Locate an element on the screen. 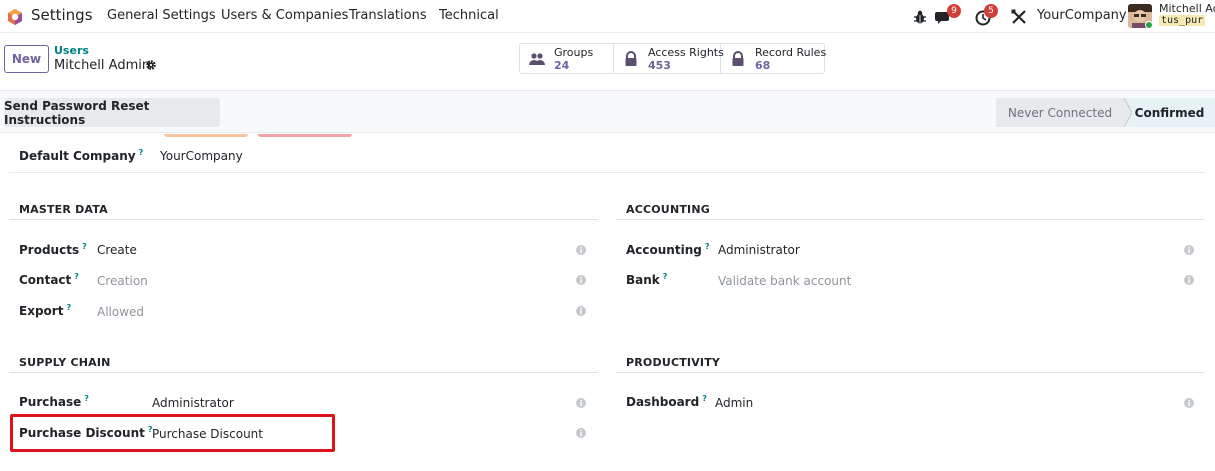 The height and width of the screenshot is (471, 1215). smart-button-label: Record Rules is located at coordinates (791, 52).